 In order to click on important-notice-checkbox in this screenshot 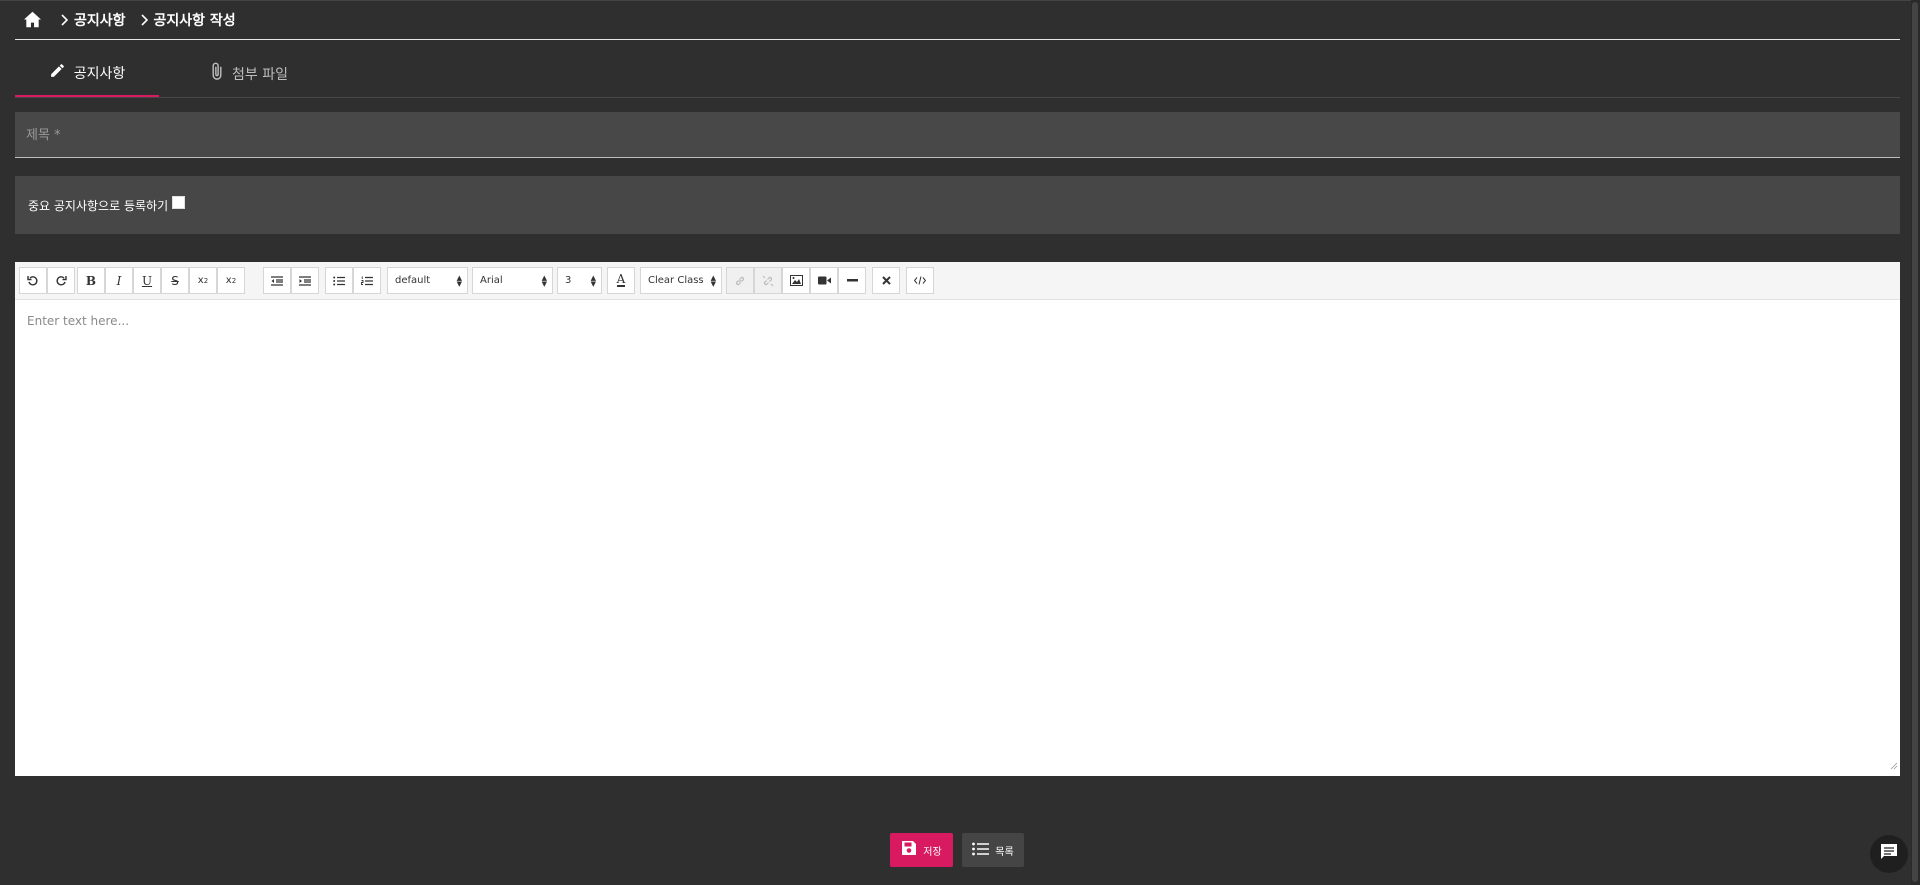, I will do `click(179, 202)`.